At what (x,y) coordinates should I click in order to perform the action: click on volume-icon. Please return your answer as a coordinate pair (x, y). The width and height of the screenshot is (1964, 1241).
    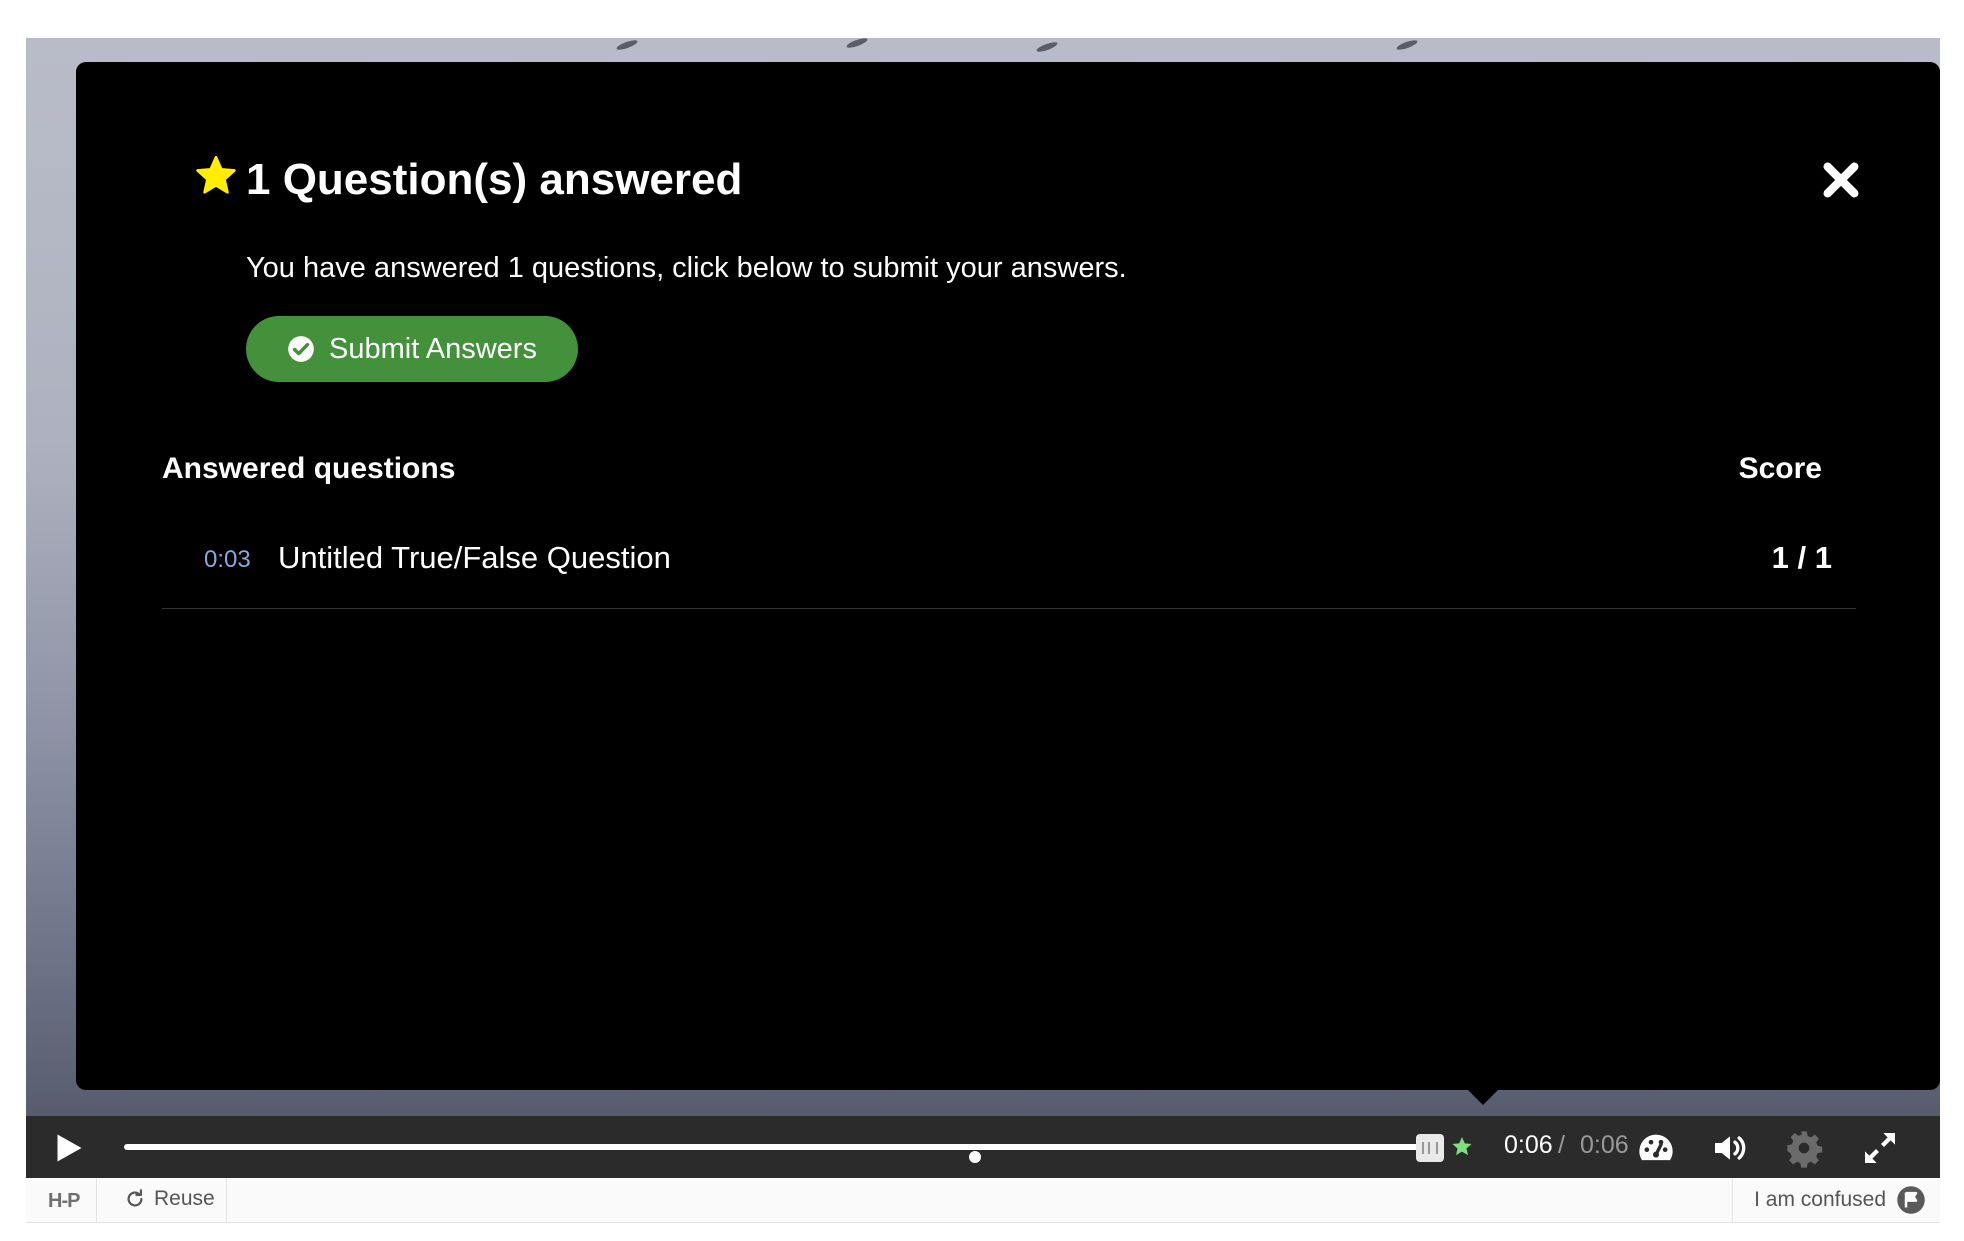
    Looking at the image, I should click on (1730, 1148).